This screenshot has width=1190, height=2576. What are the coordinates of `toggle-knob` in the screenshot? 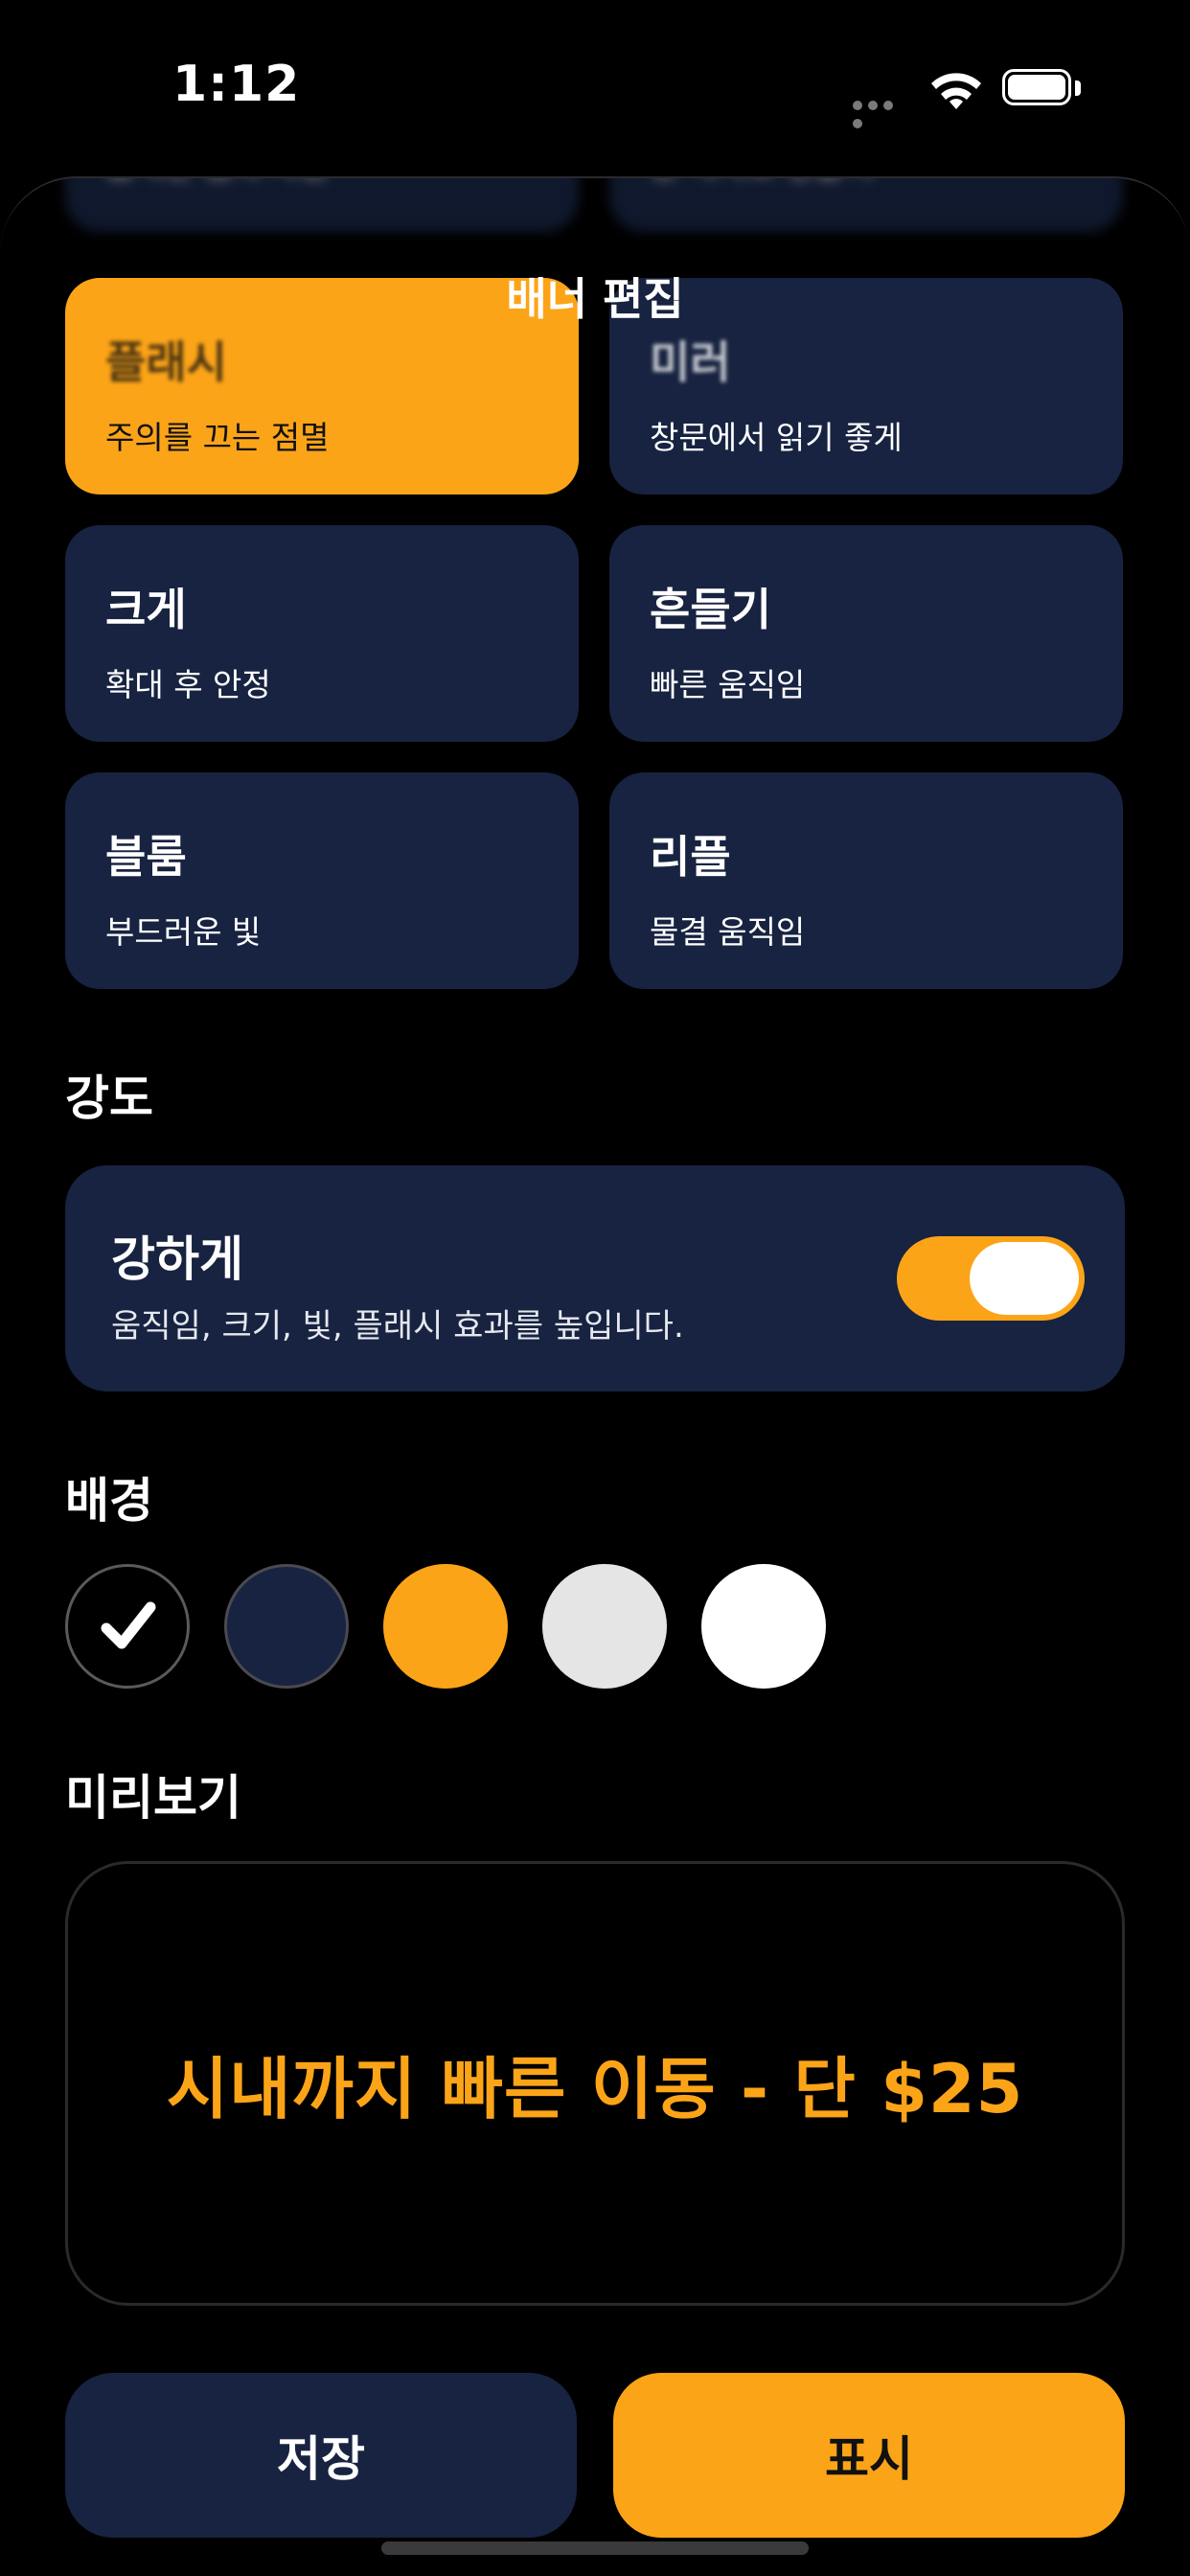 It's located at (1025, 1278).